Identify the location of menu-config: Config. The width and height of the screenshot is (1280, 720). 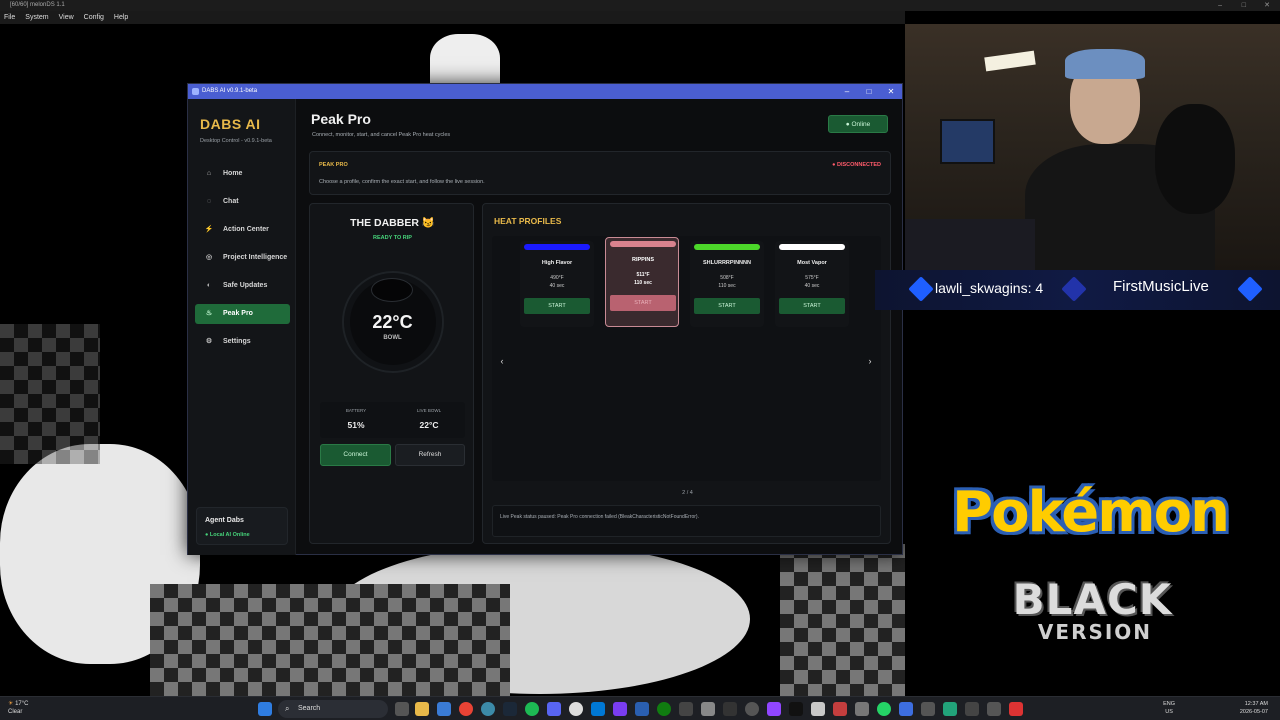
(94, 17).